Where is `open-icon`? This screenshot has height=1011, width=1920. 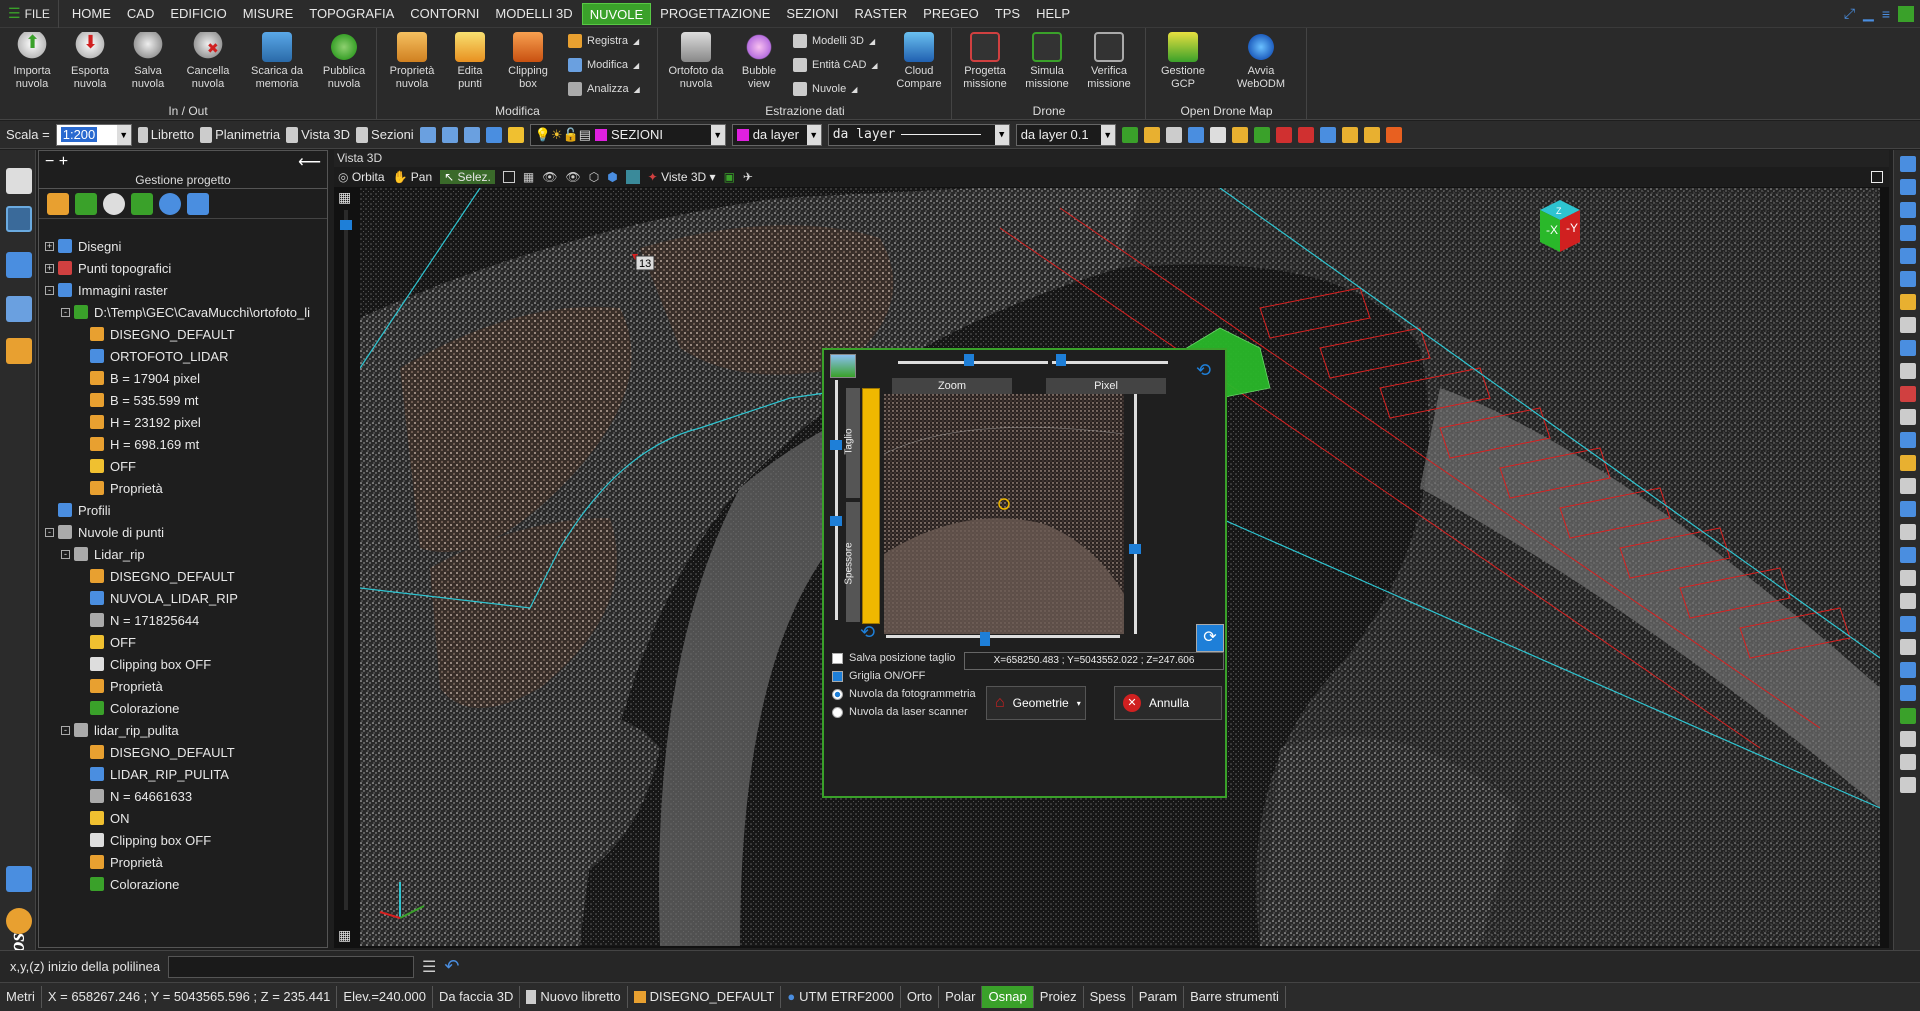
open-icon is located at coordinates (1151, 134).